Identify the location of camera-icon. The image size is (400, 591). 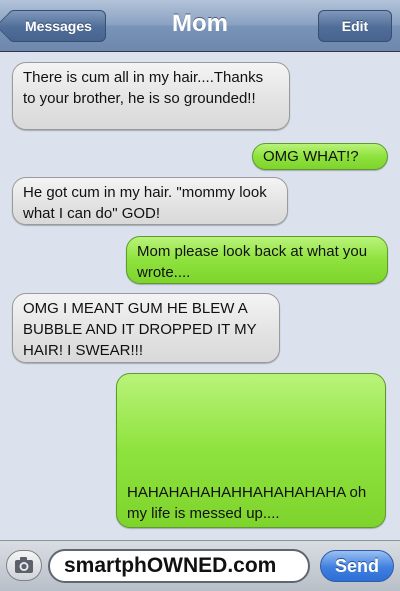
(24, 565).